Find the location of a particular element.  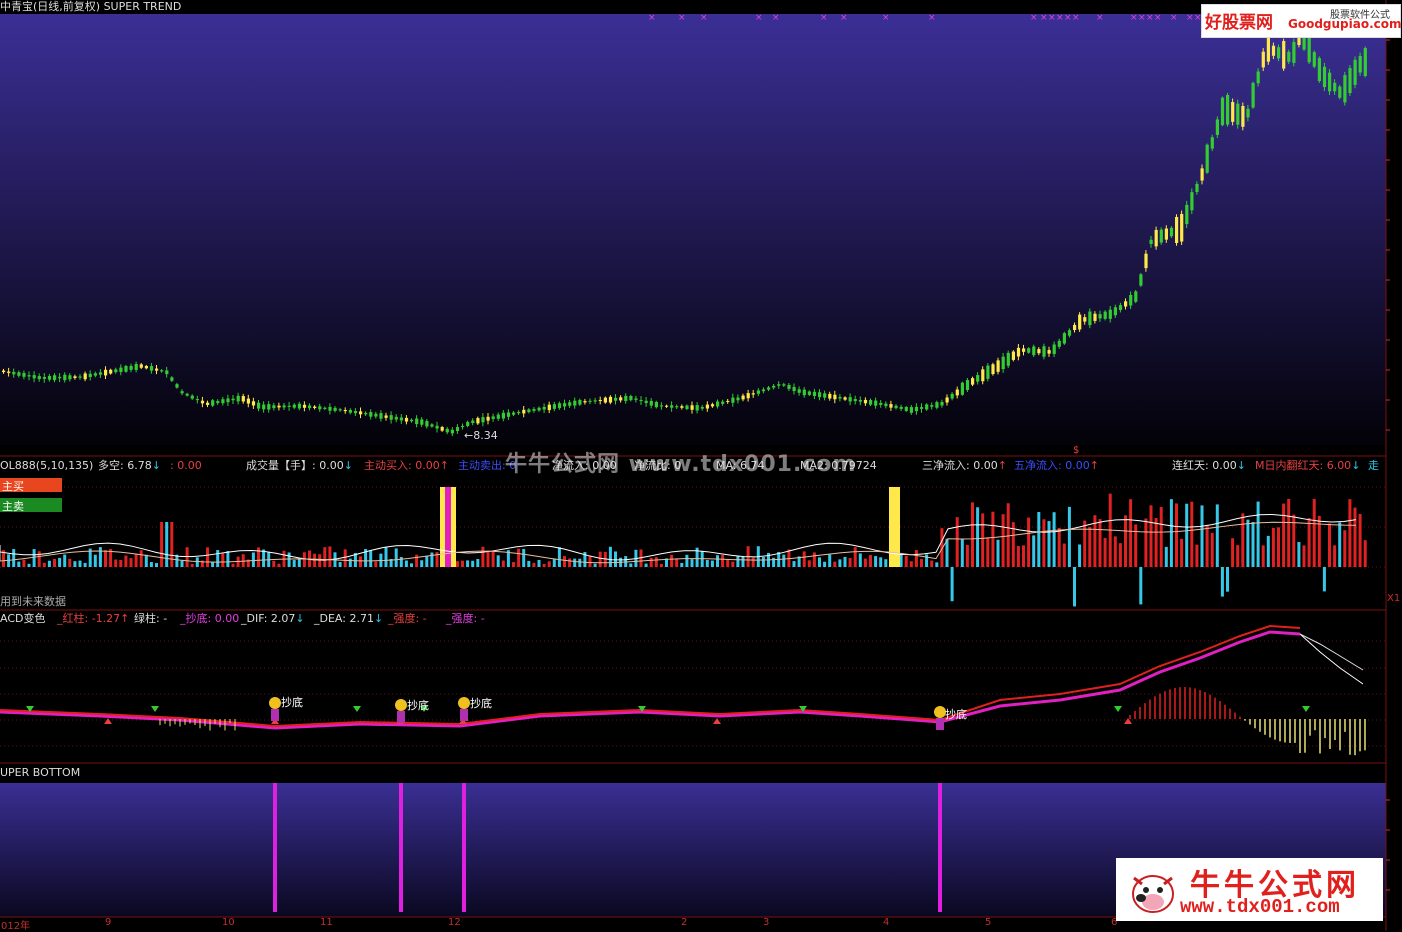

future-data-note: 用到未来数据 is located at coordinates (33, 601).